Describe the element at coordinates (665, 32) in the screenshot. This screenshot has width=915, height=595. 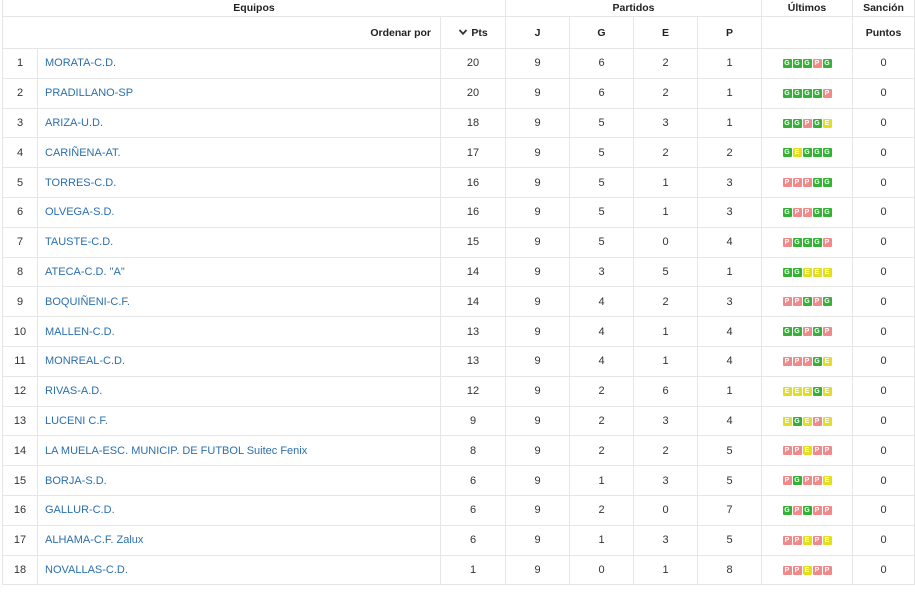
I see `e-header: E` at that location.